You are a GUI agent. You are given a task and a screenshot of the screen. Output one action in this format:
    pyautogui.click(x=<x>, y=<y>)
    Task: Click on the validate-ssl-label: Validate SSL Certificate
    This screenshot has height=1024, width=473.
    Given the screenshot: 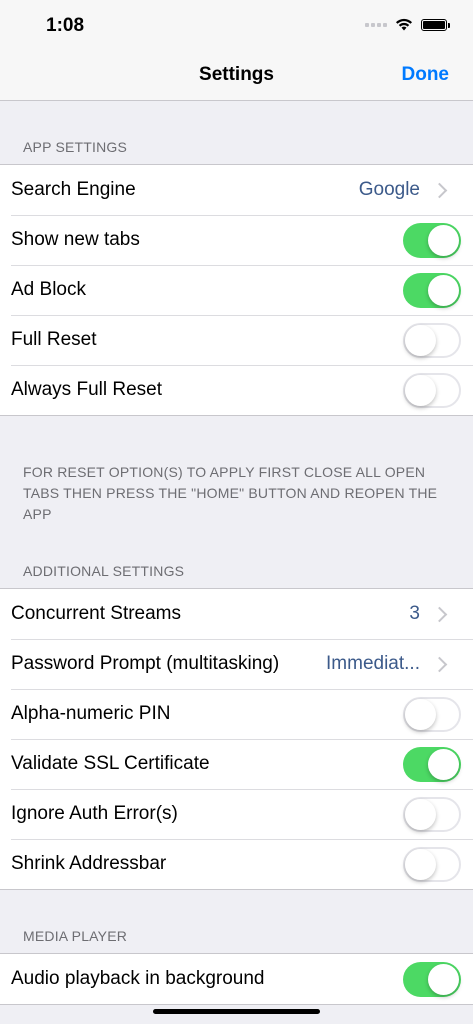 What is the action you would take?
    pyautogui.click(x=110, y=763)
    